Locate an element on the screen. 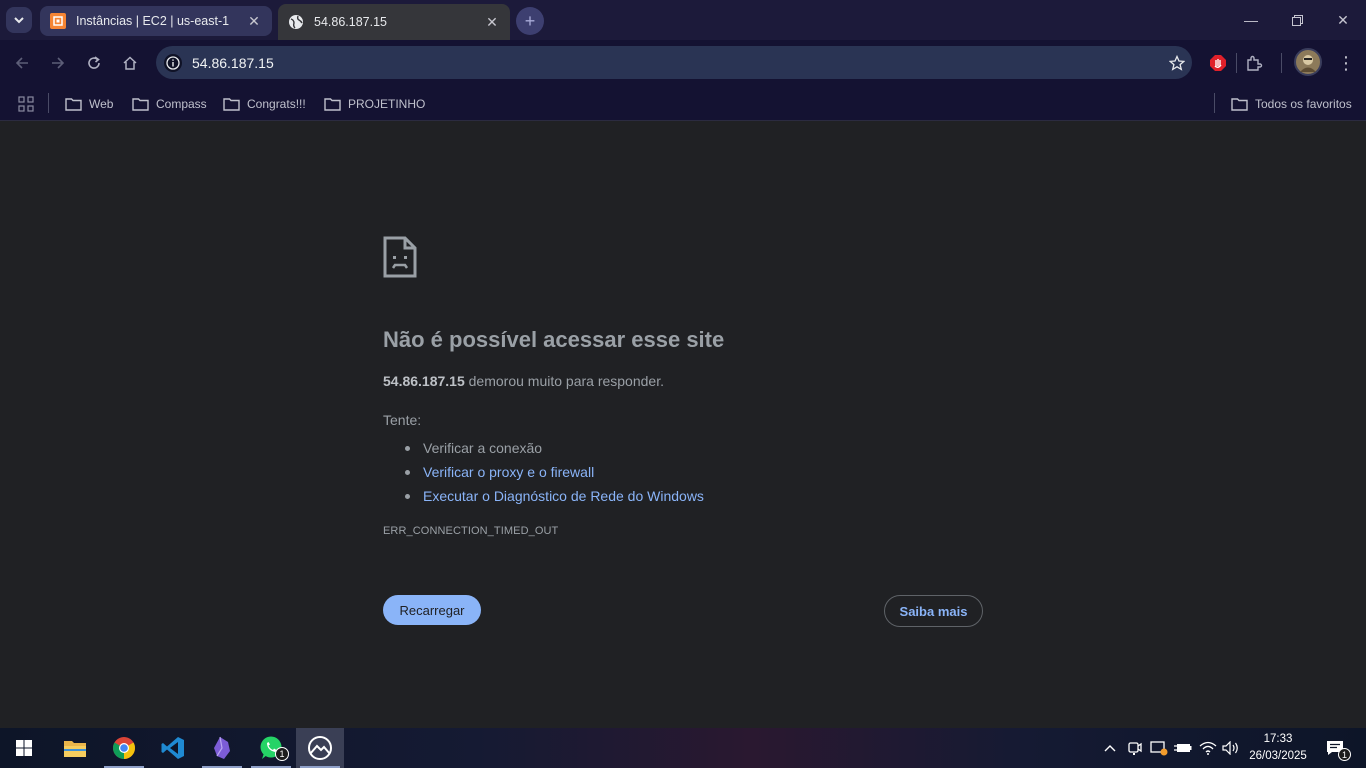 This screenshot has width=1366, height=768. restore-button is located at coordinates (1297, 20).